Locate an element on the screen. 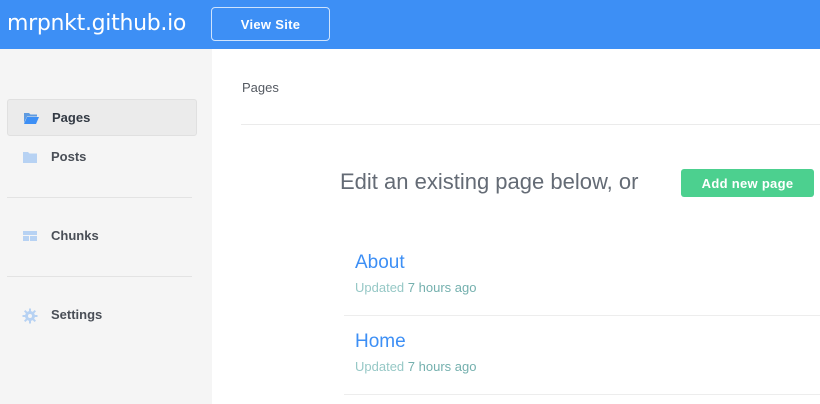 The width and height of the screenshot is (820, 404). add-new-page-button: Add new page is located at coordinates (747, 183).